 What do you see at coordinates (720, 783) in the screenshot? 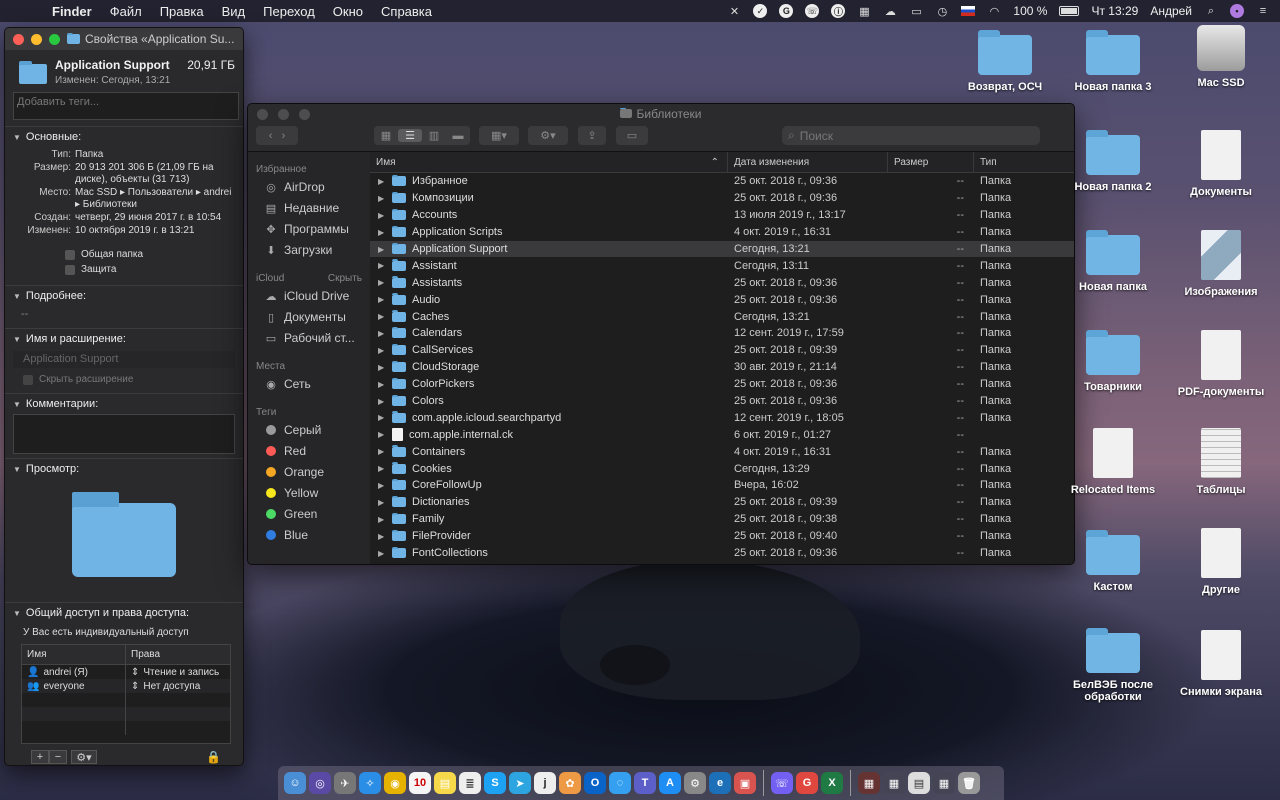
I see `edge-dock-icon: e` at bounding box center [720, 783].